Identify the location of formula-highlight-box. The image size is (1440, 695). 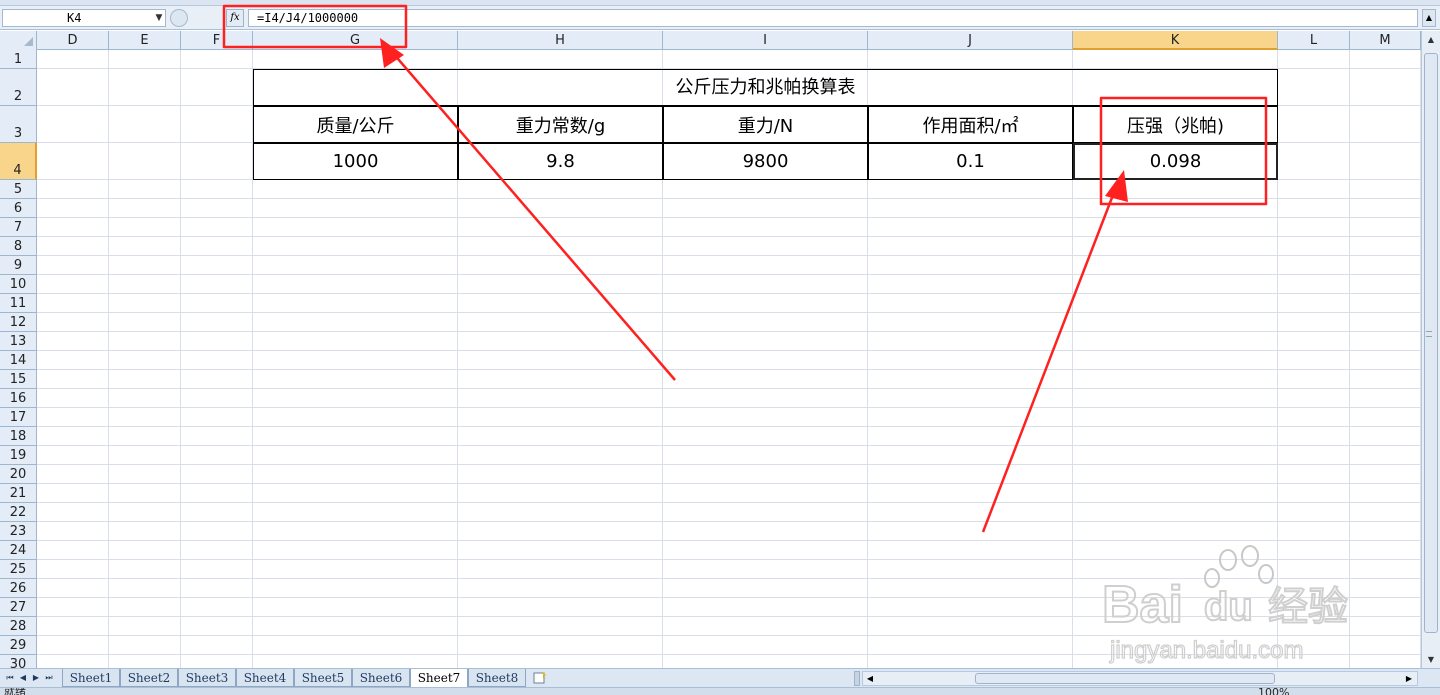
(315, 26).